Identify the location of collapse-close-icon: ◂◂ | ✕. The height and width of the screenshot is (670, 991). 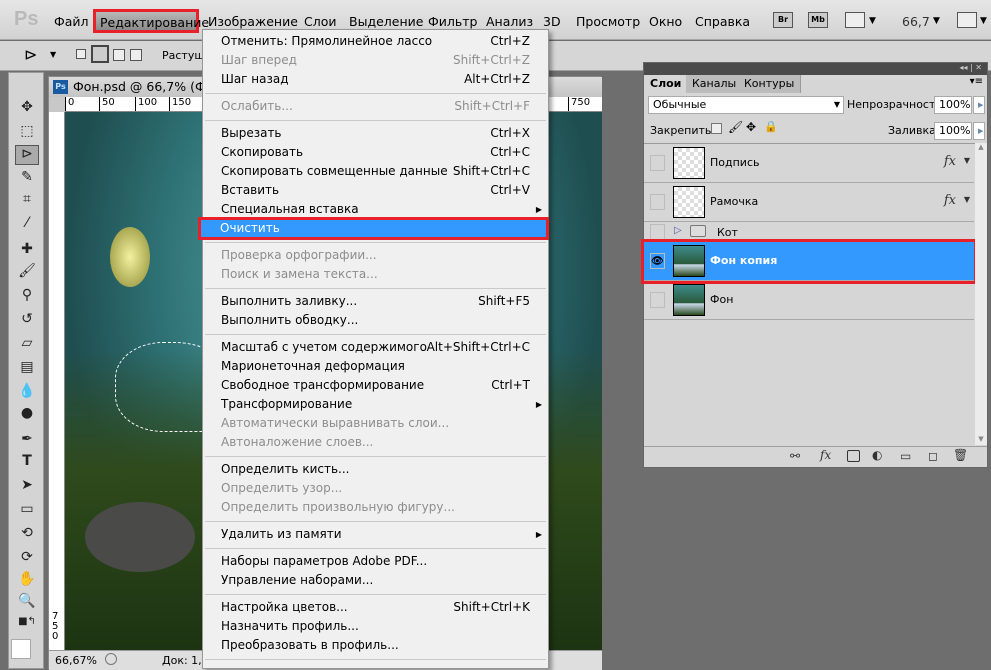
(970, 67).